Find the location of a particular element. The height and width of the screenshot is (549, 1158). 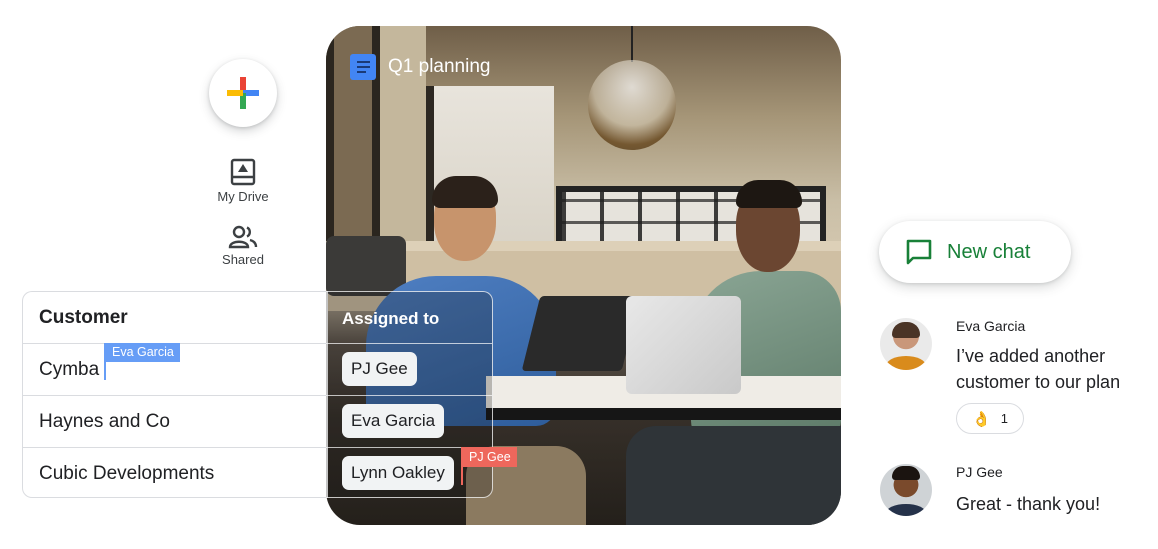

document-title: Q1 planning is located at coordinates (420, 67).